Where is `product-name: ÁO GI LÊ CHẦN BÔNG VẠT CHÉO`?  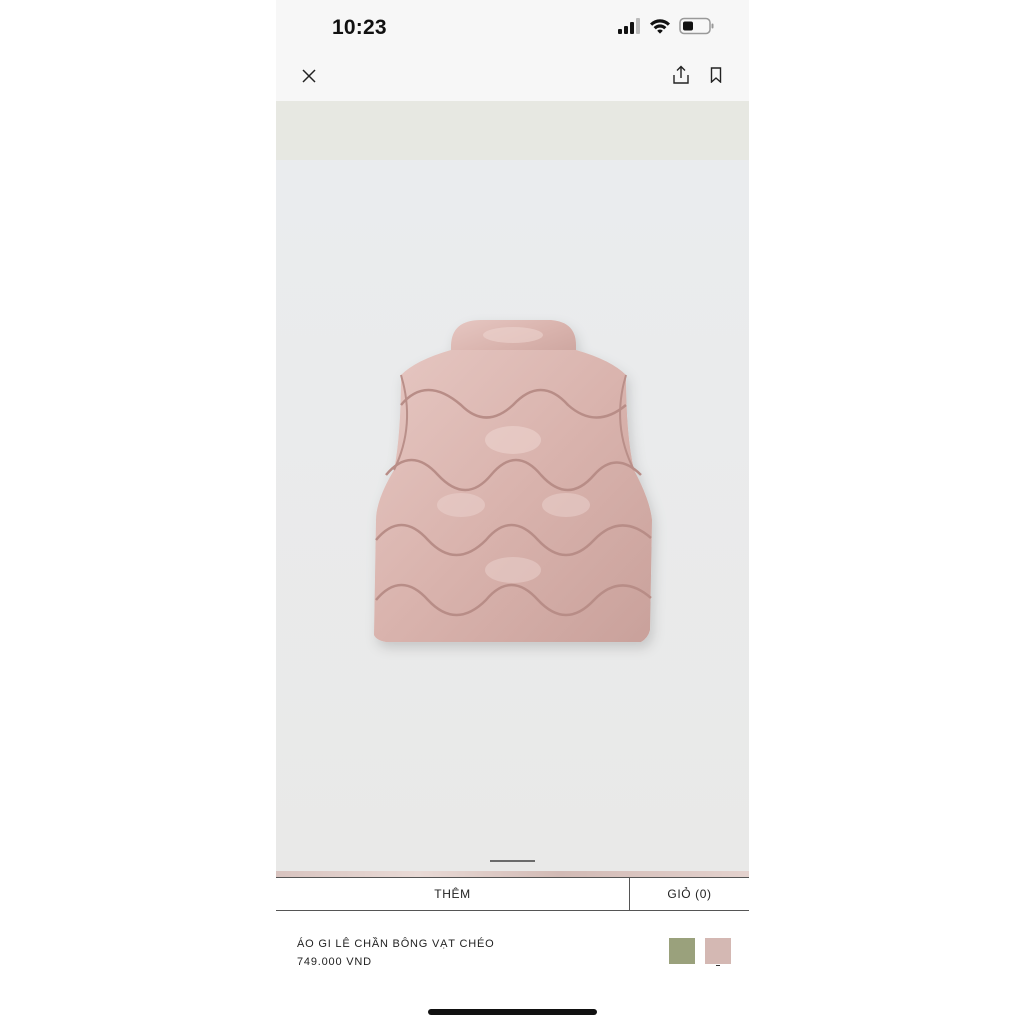
product-name: ÁO GI LÊ CHẦN BÔNG VẠT CHÉO is located at coordinates (396, 944).